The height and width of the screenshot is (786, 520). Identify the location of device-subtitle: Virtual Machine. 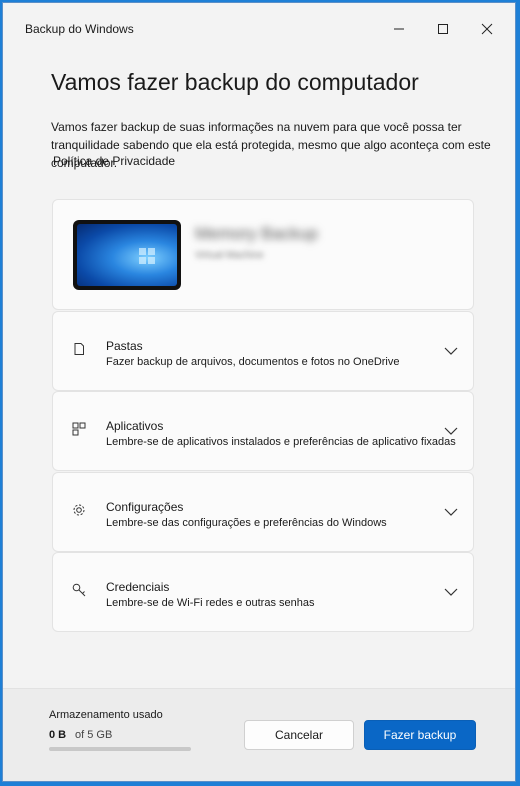
(229, 255).